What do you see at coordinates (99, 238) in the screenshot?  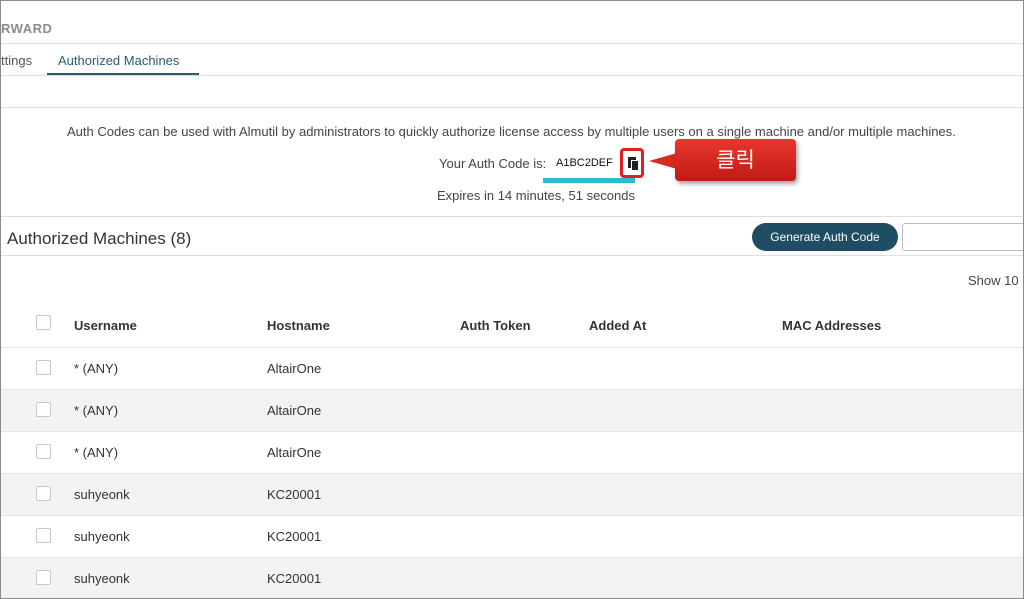 I see `section-title: Authorized Machines (8)` at bounding box center [99, 238].